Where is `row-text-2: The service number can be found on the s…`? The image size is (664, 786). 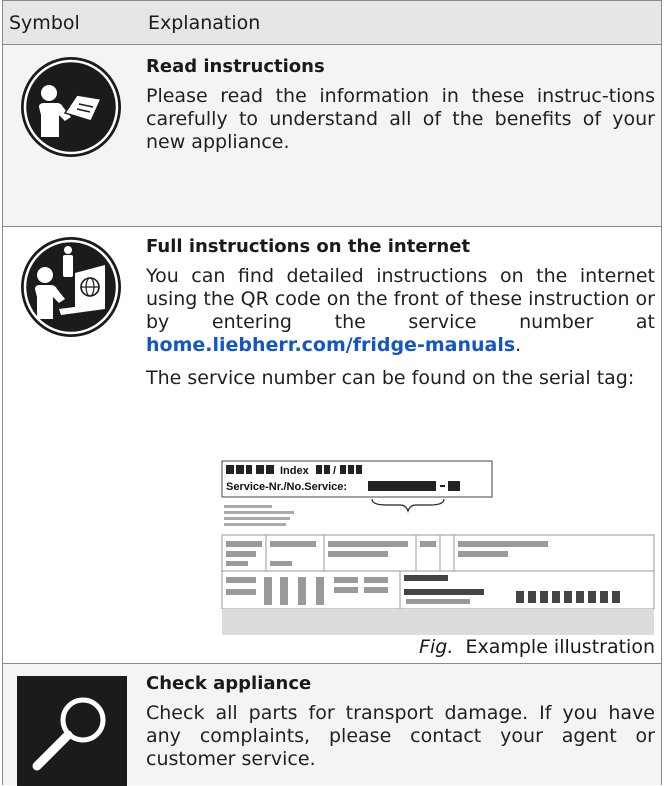 row-text-2: The service number can be found on the s… is located at coordinates (390, 378).